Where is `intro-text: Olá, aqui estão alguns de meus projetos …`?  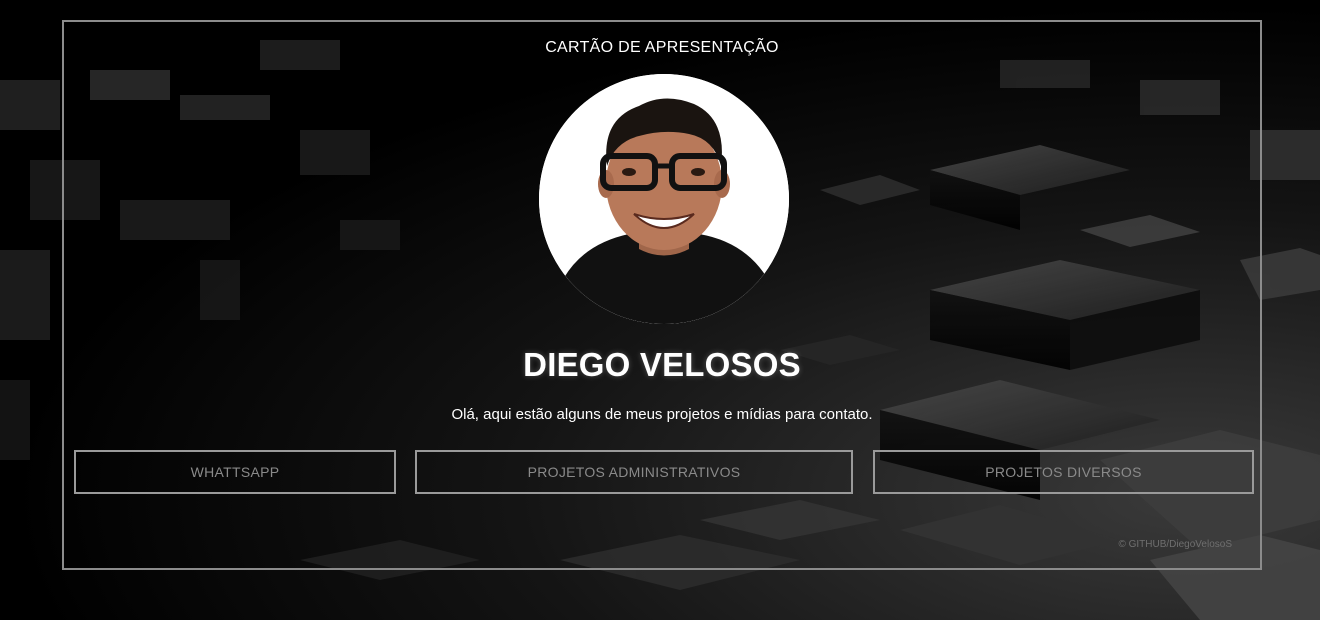 intro-text: Olá, aqui estão alguns de meus projetos … is located at coordinates (662, 414).